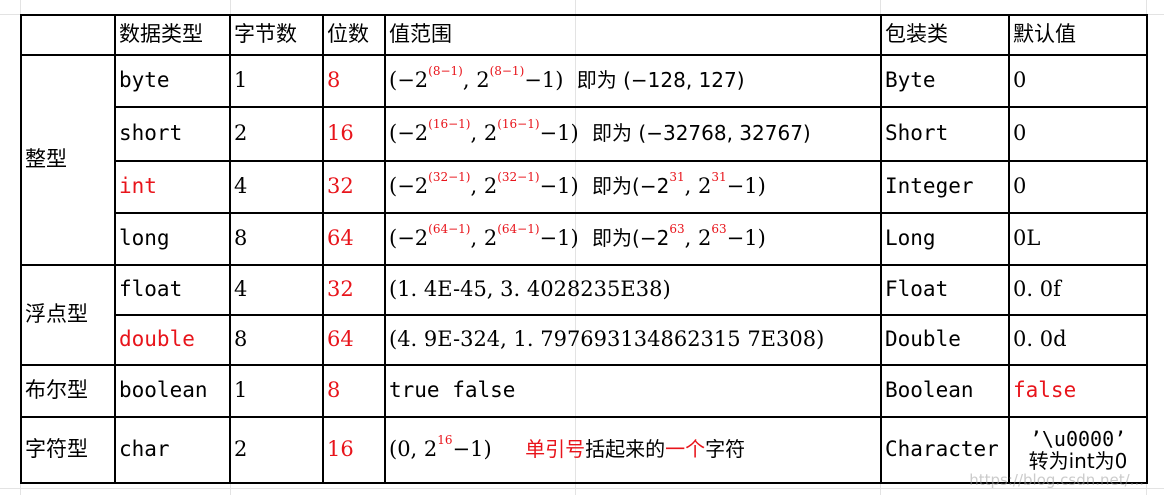 This screenshot has height=495, width=1164. I want to click on range-note: 即为 (−128, 127), so click(660, 80).